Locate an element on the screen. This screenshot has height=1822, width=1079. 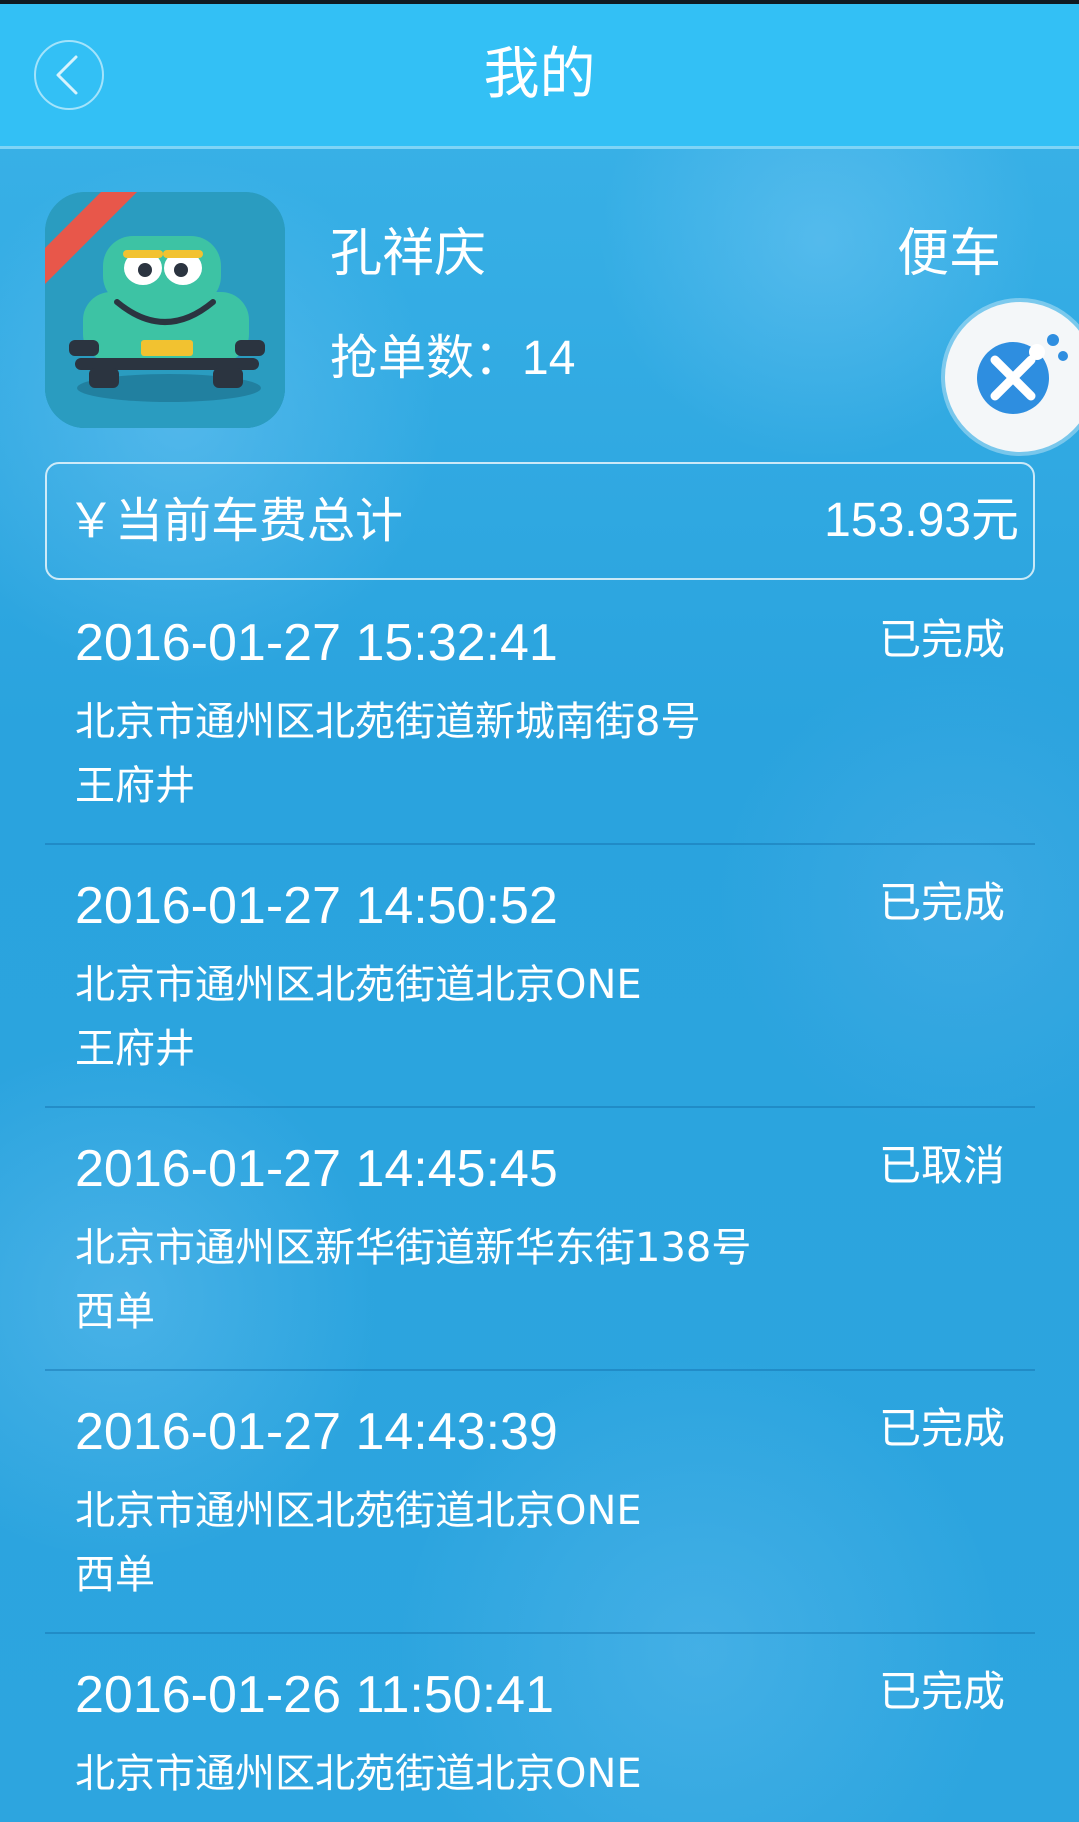
car-type-label: 便车 is located at coordinates (948, 254).